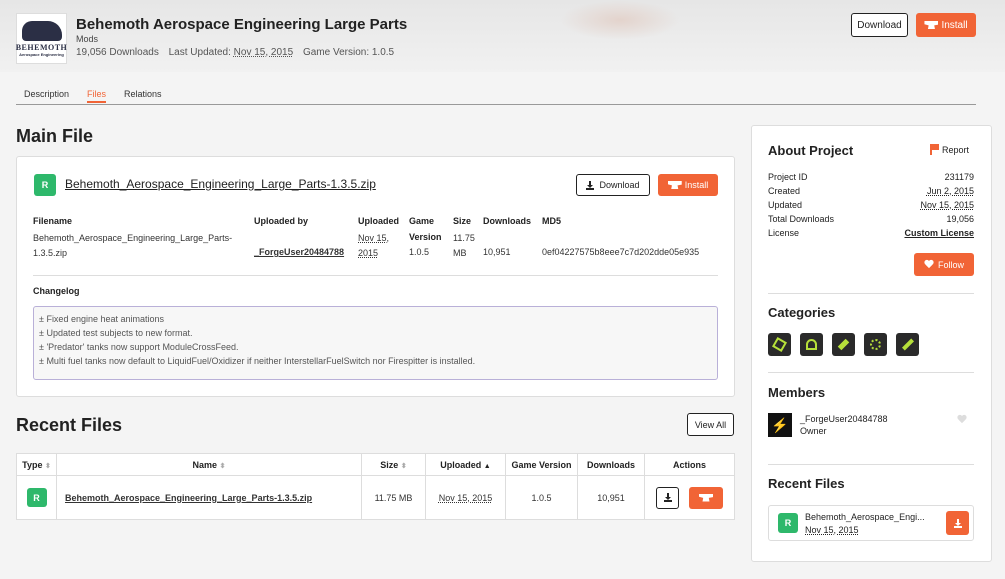  I want to click on tab-relations: Relations, so click(143, 94).